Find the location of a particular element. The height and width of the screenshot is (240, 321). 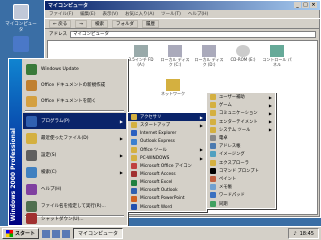

clock: 18:45 is located at coordinates (307, 234).